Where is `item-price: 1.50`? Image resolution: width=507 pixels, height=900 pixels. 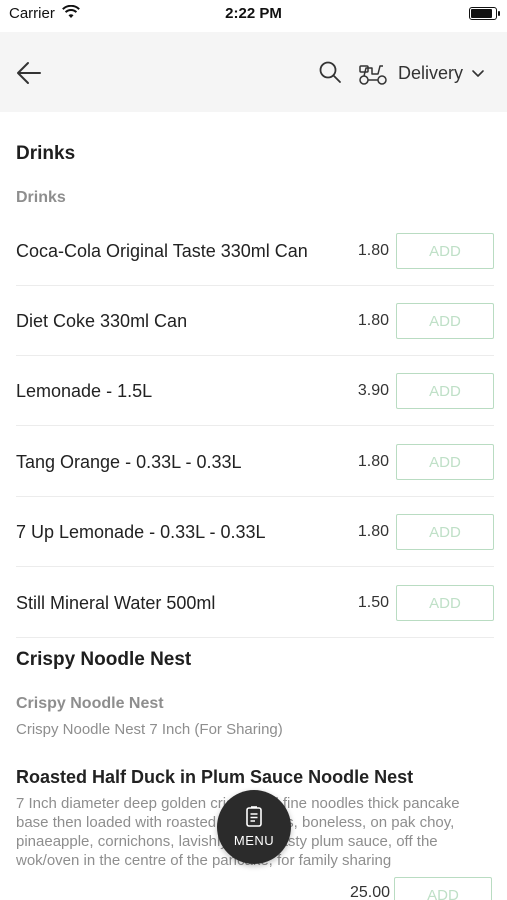
item-price: 1.50 is located at coordinates (373, 602).